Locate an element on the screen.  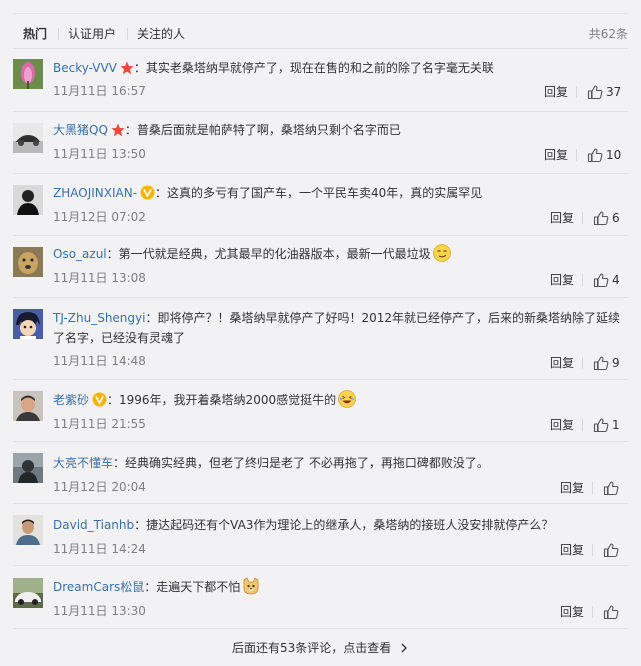
like-count: 9 is located at coordinates (616, 363).